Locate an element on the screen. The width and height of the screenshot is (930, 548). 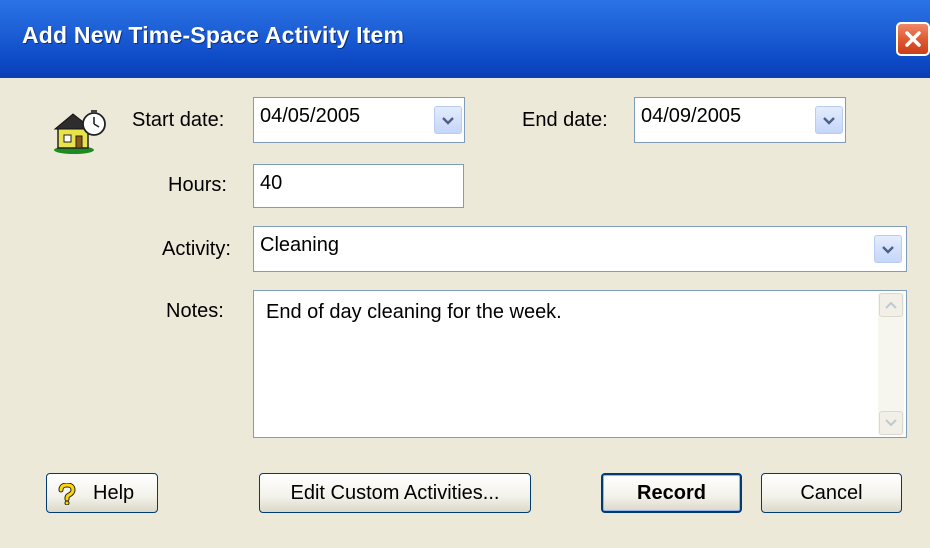
activity-value: Cleaning is located at coordinates (299, 245).